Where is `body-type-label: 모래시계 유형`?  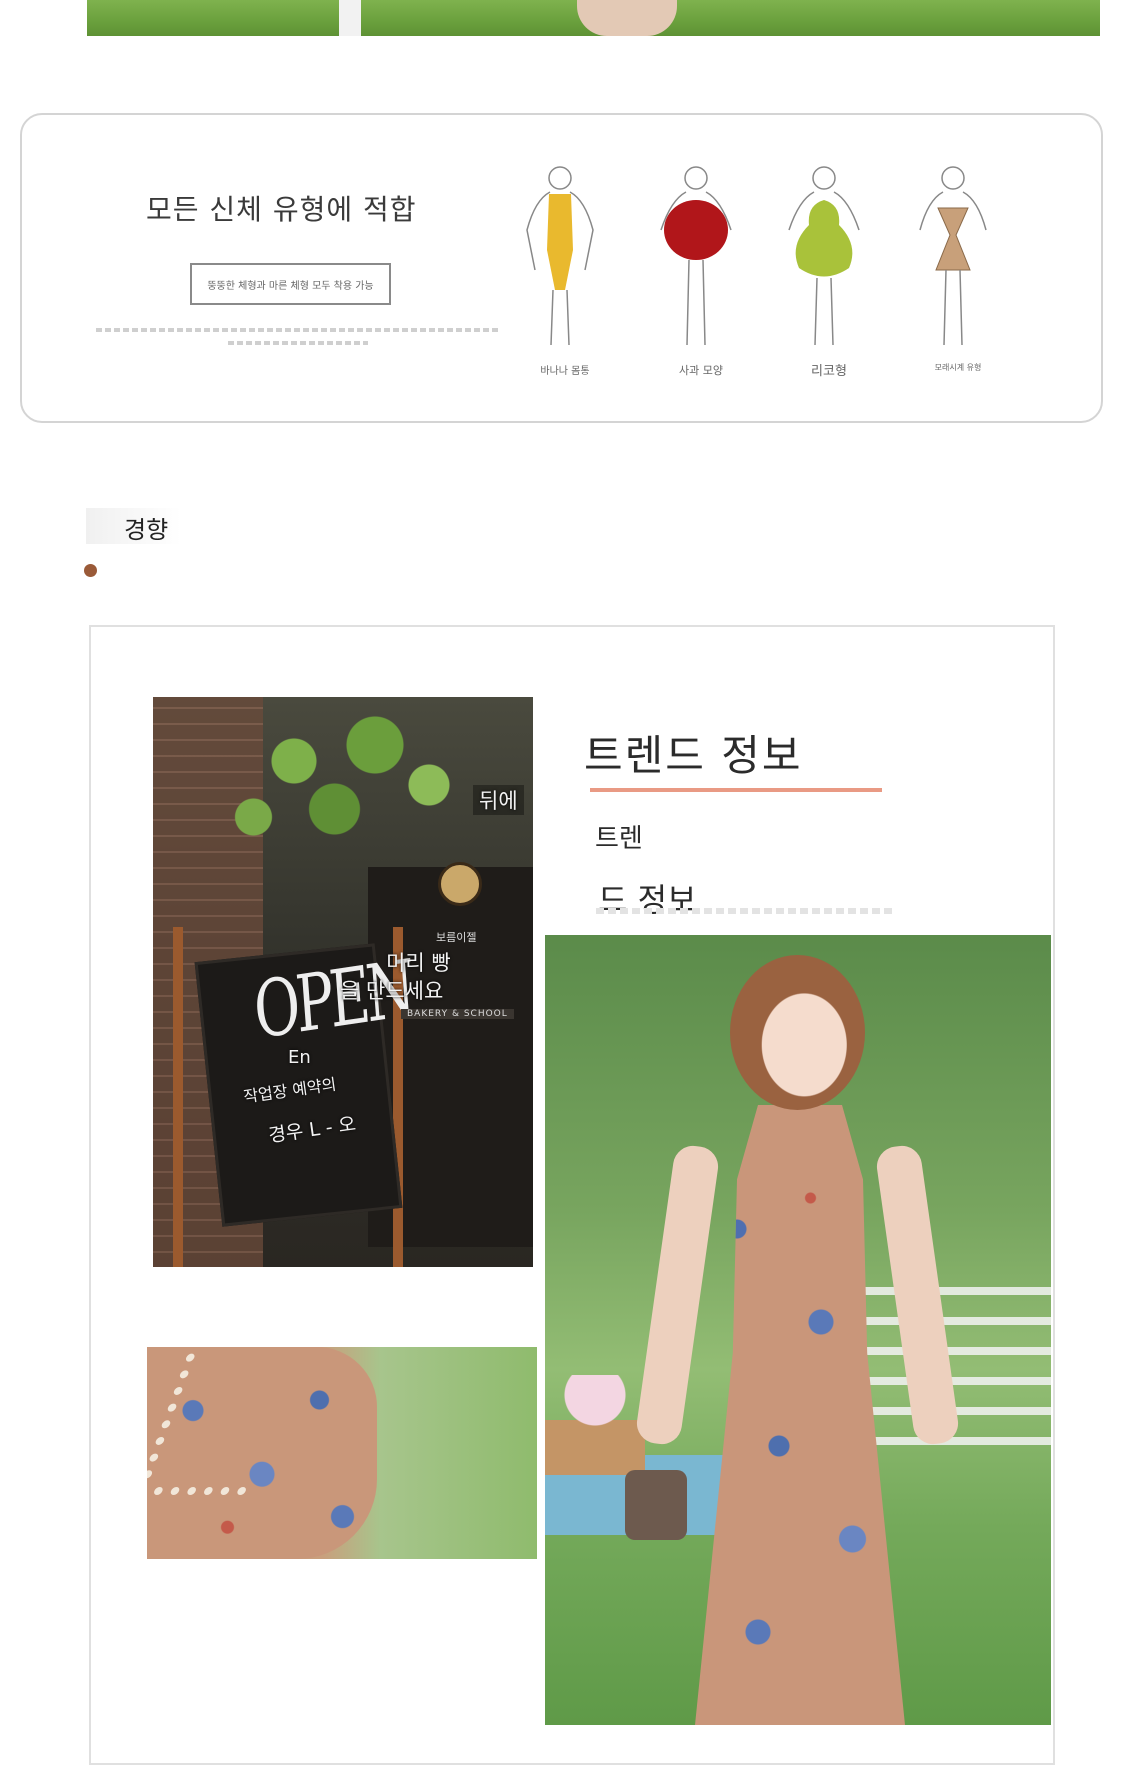 body-type-label: 모래시계 유형 is located at coordinates (958, 367).